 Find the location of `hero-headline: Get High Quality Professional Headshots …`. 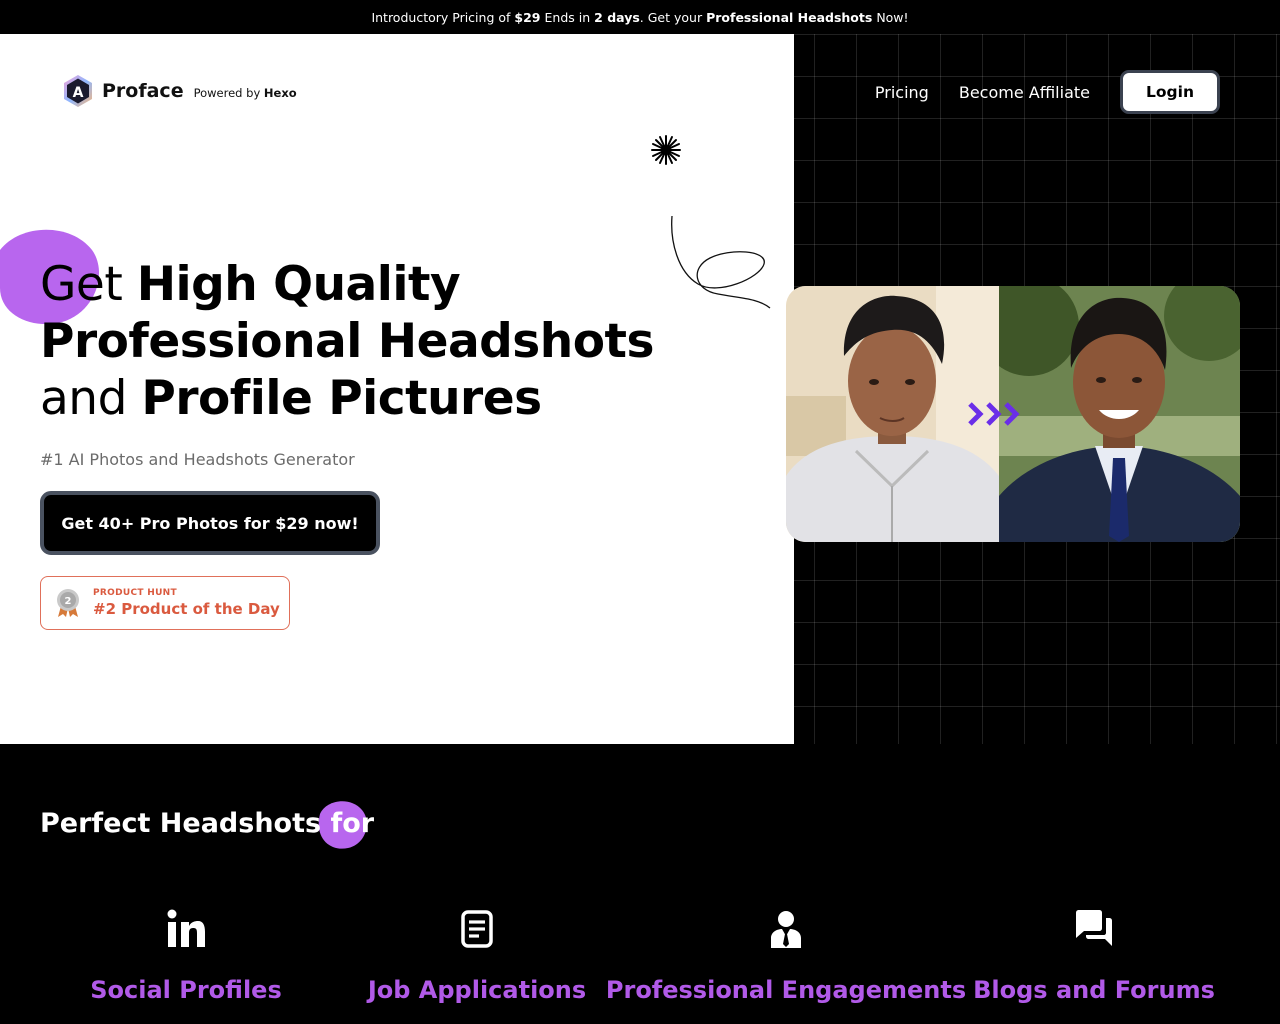

hero-headline: Get High Quality Professional Headshots … is located at coordinates (400, 341).